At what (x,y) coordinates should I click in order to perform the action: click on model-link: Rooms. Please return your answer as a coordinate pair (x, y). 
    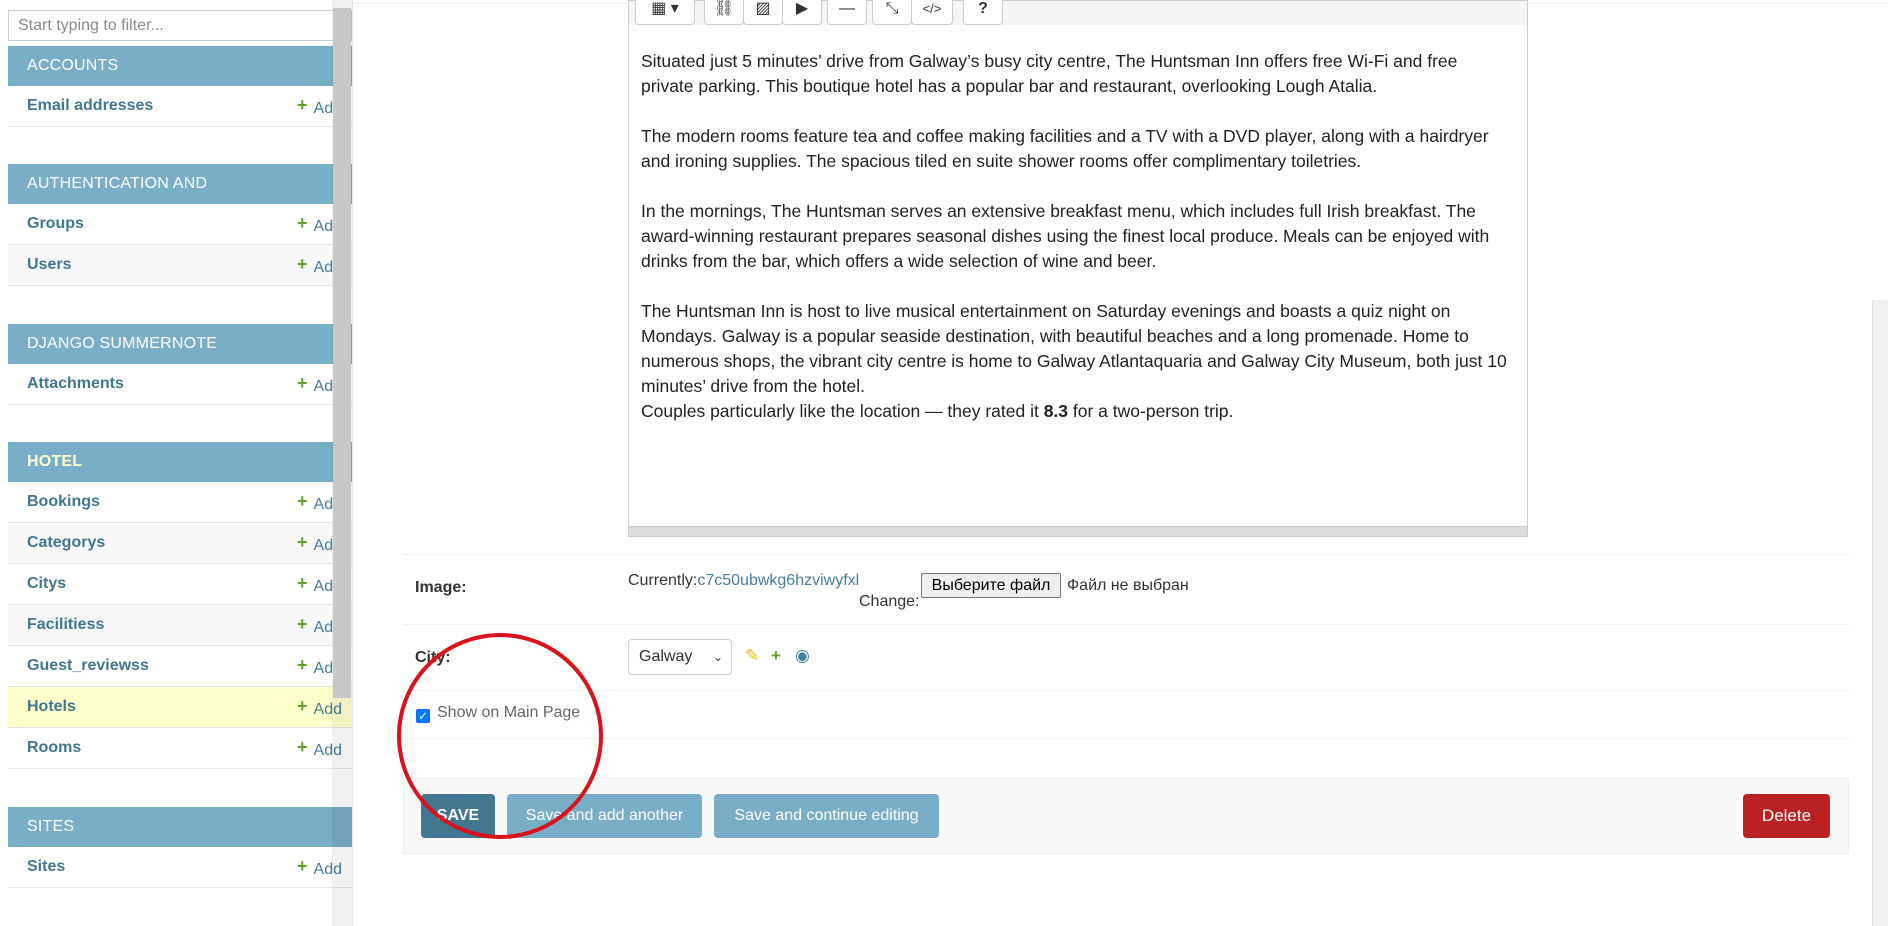
    Looking at the image, I should click on (54, 748).